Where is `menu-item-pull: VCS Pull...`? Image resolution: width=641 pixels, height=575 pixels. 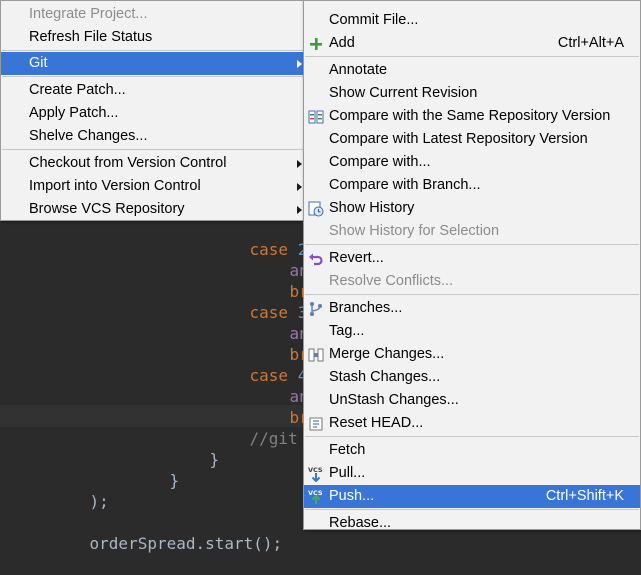
menu-item-pull: VCS Pull... is located at coordinates (472, 473).